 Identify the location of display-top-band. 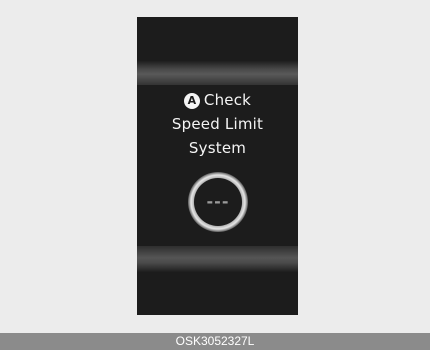
(217, 73).